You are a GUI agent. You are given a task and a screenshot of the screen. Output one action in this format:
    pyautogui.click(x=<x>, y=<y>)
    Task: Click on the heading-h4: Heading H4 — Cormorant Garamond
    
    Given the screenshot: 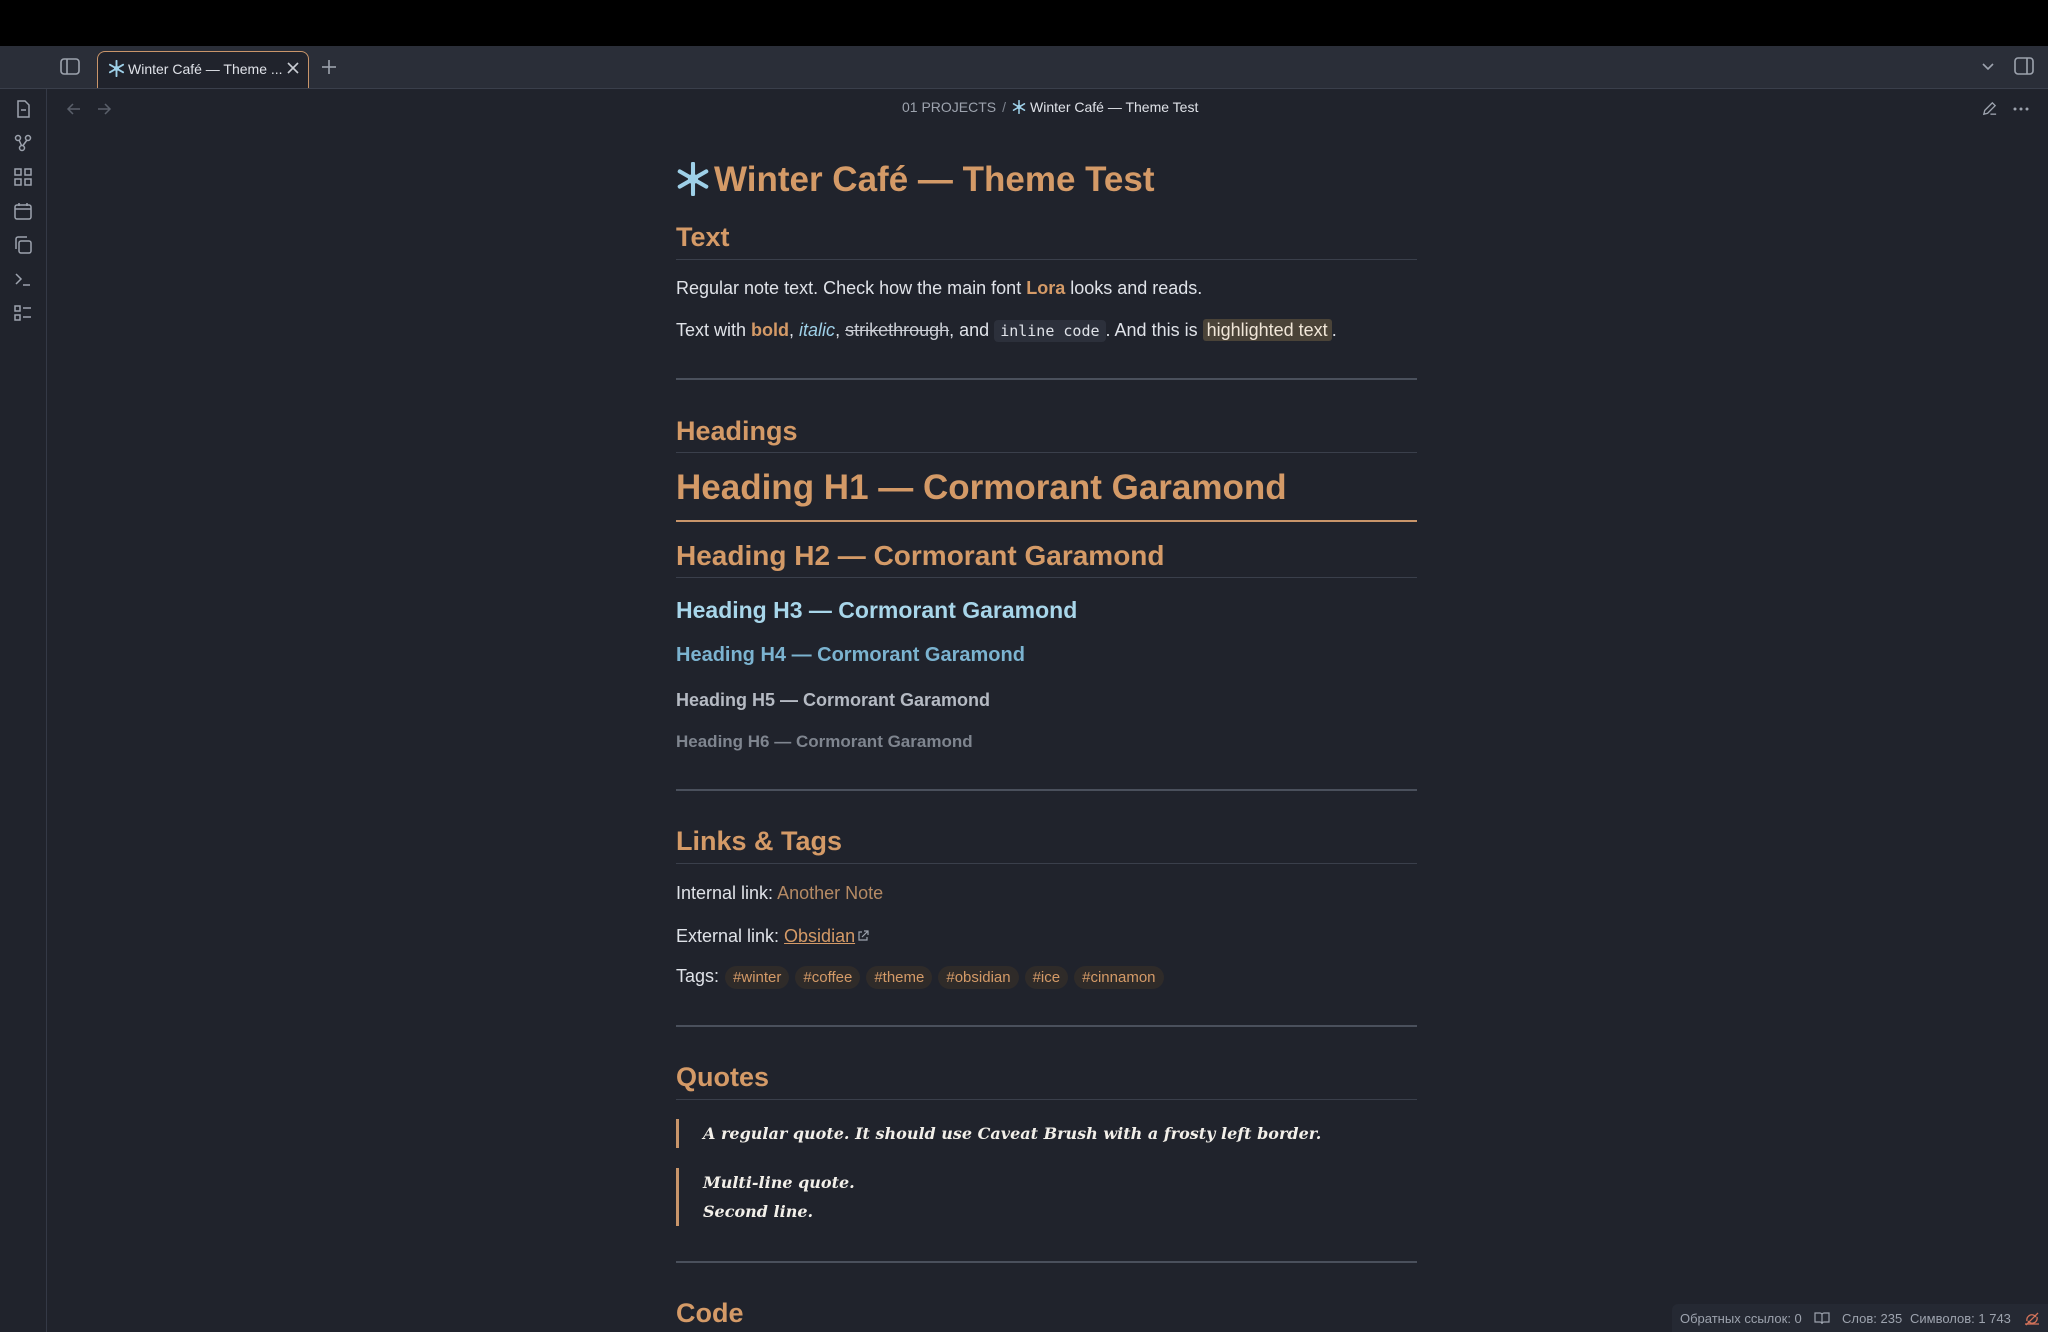 What is the action you would take?
    pyautogui.click(x=850, y=655)
    